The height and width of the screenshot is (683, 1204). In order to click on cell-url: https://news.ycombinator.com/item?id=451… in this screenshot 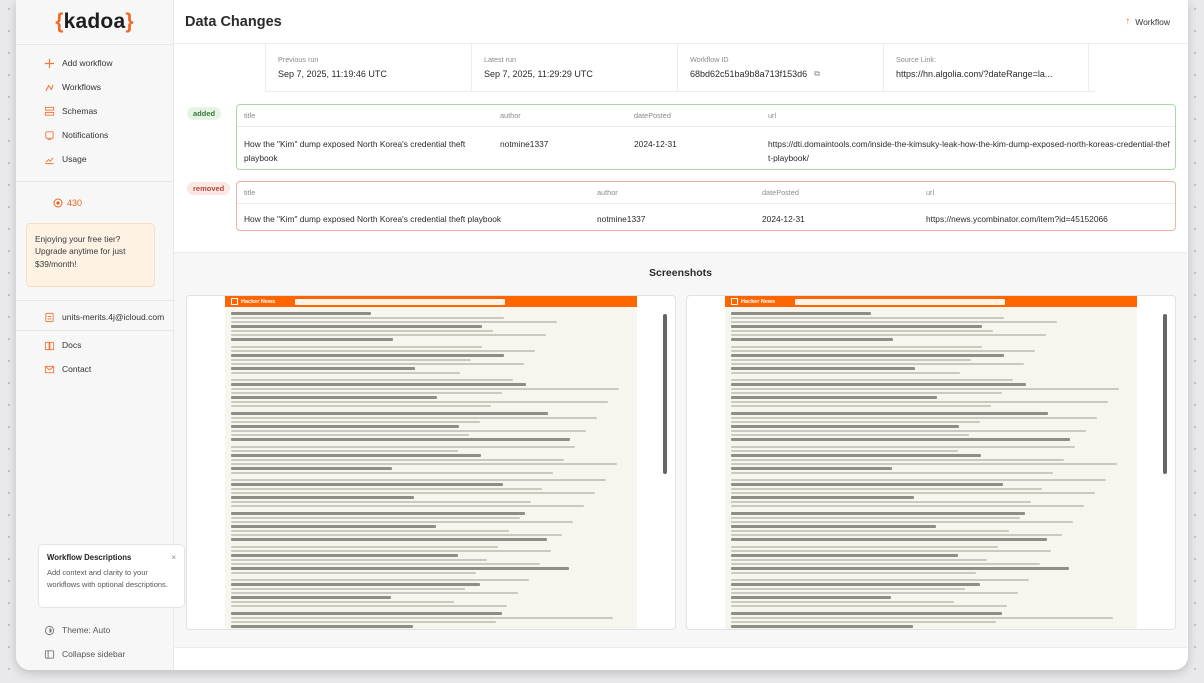, I will do `click(1017, 220)`.